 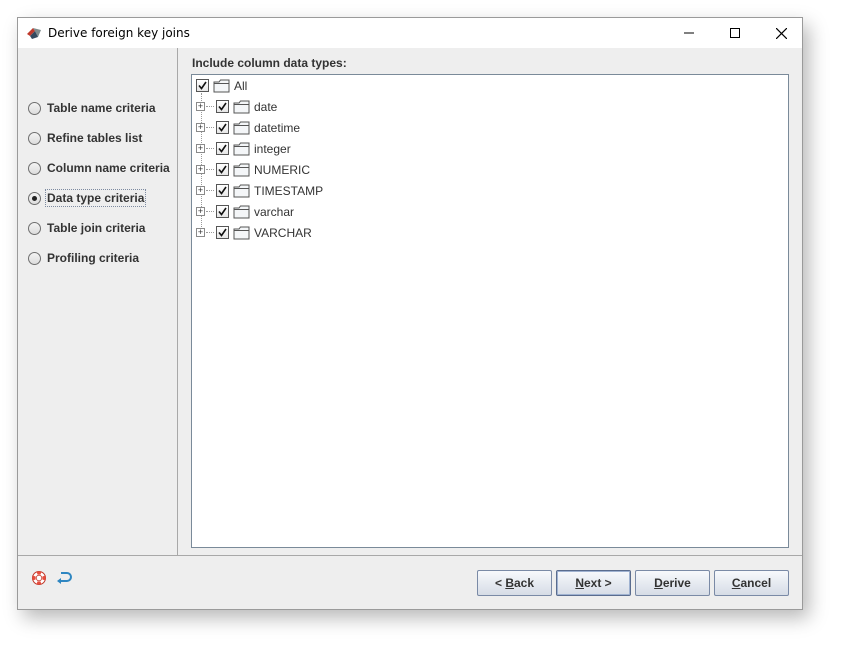 I want to click on minimize-icon, so click(x=689, y=33).